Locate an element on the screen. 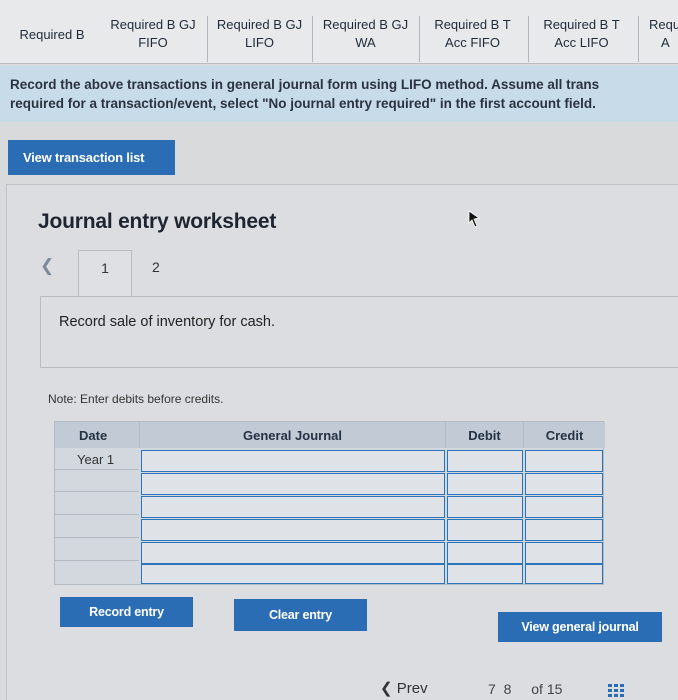  date-column-header: Date is located at coordinates (97, 435).